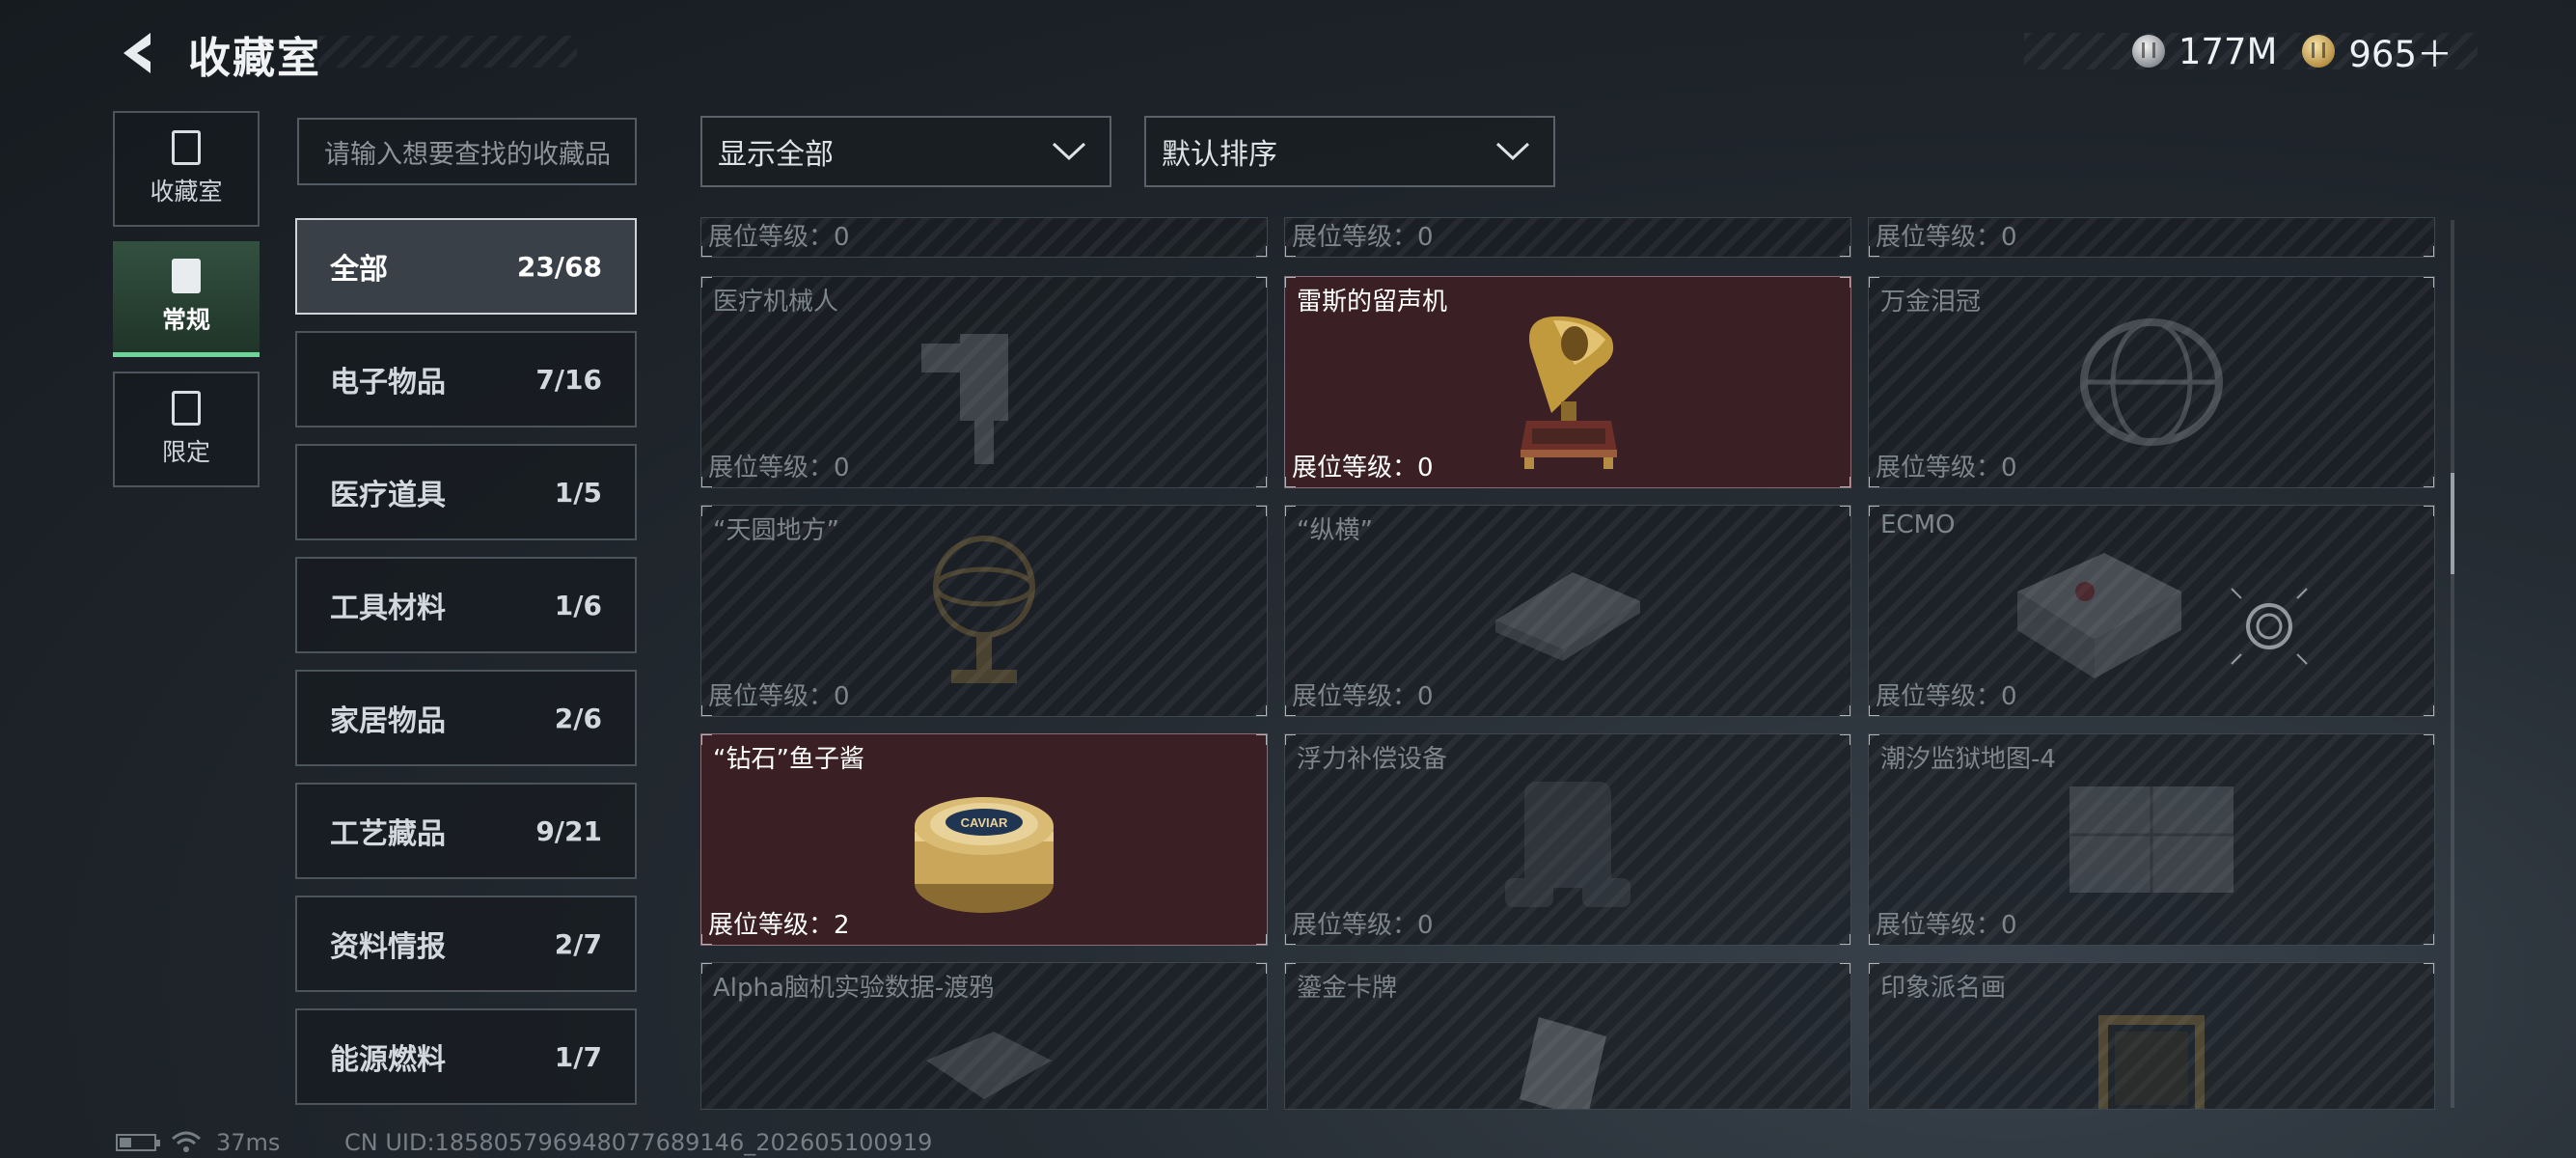 The height and width of the screenshot is (1158, 2576). I want to click on ecmo-machine-icon, so click(2099, 615).